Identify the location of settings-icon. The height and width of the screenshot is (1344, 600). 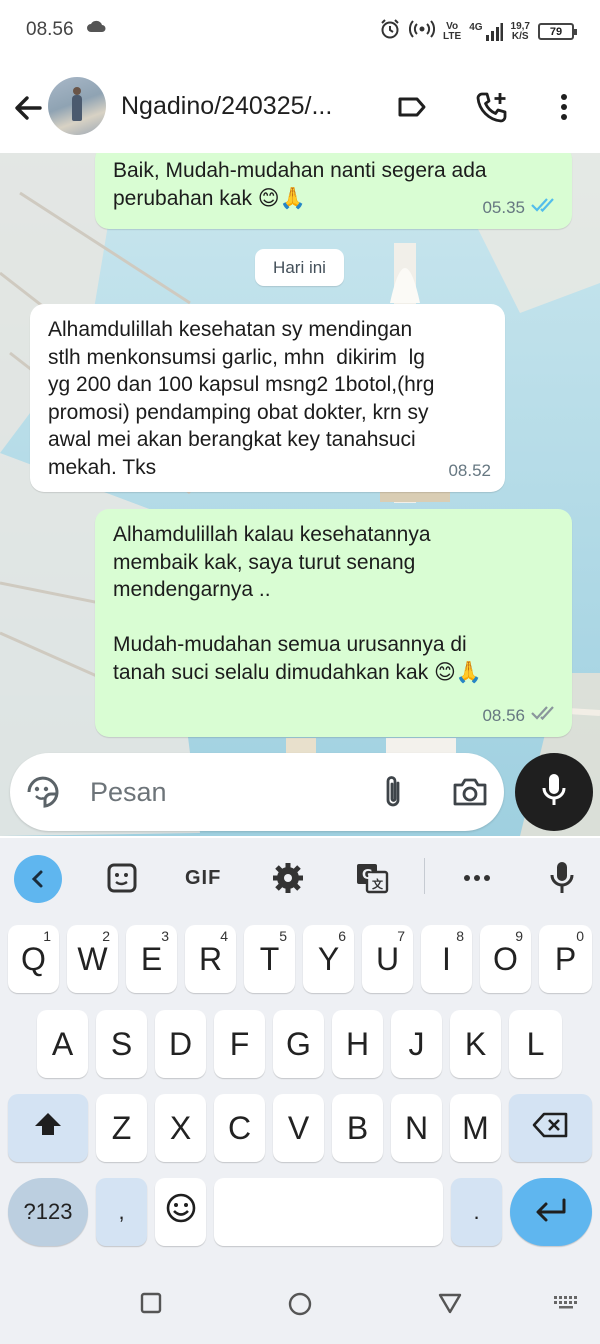
(288, 878).